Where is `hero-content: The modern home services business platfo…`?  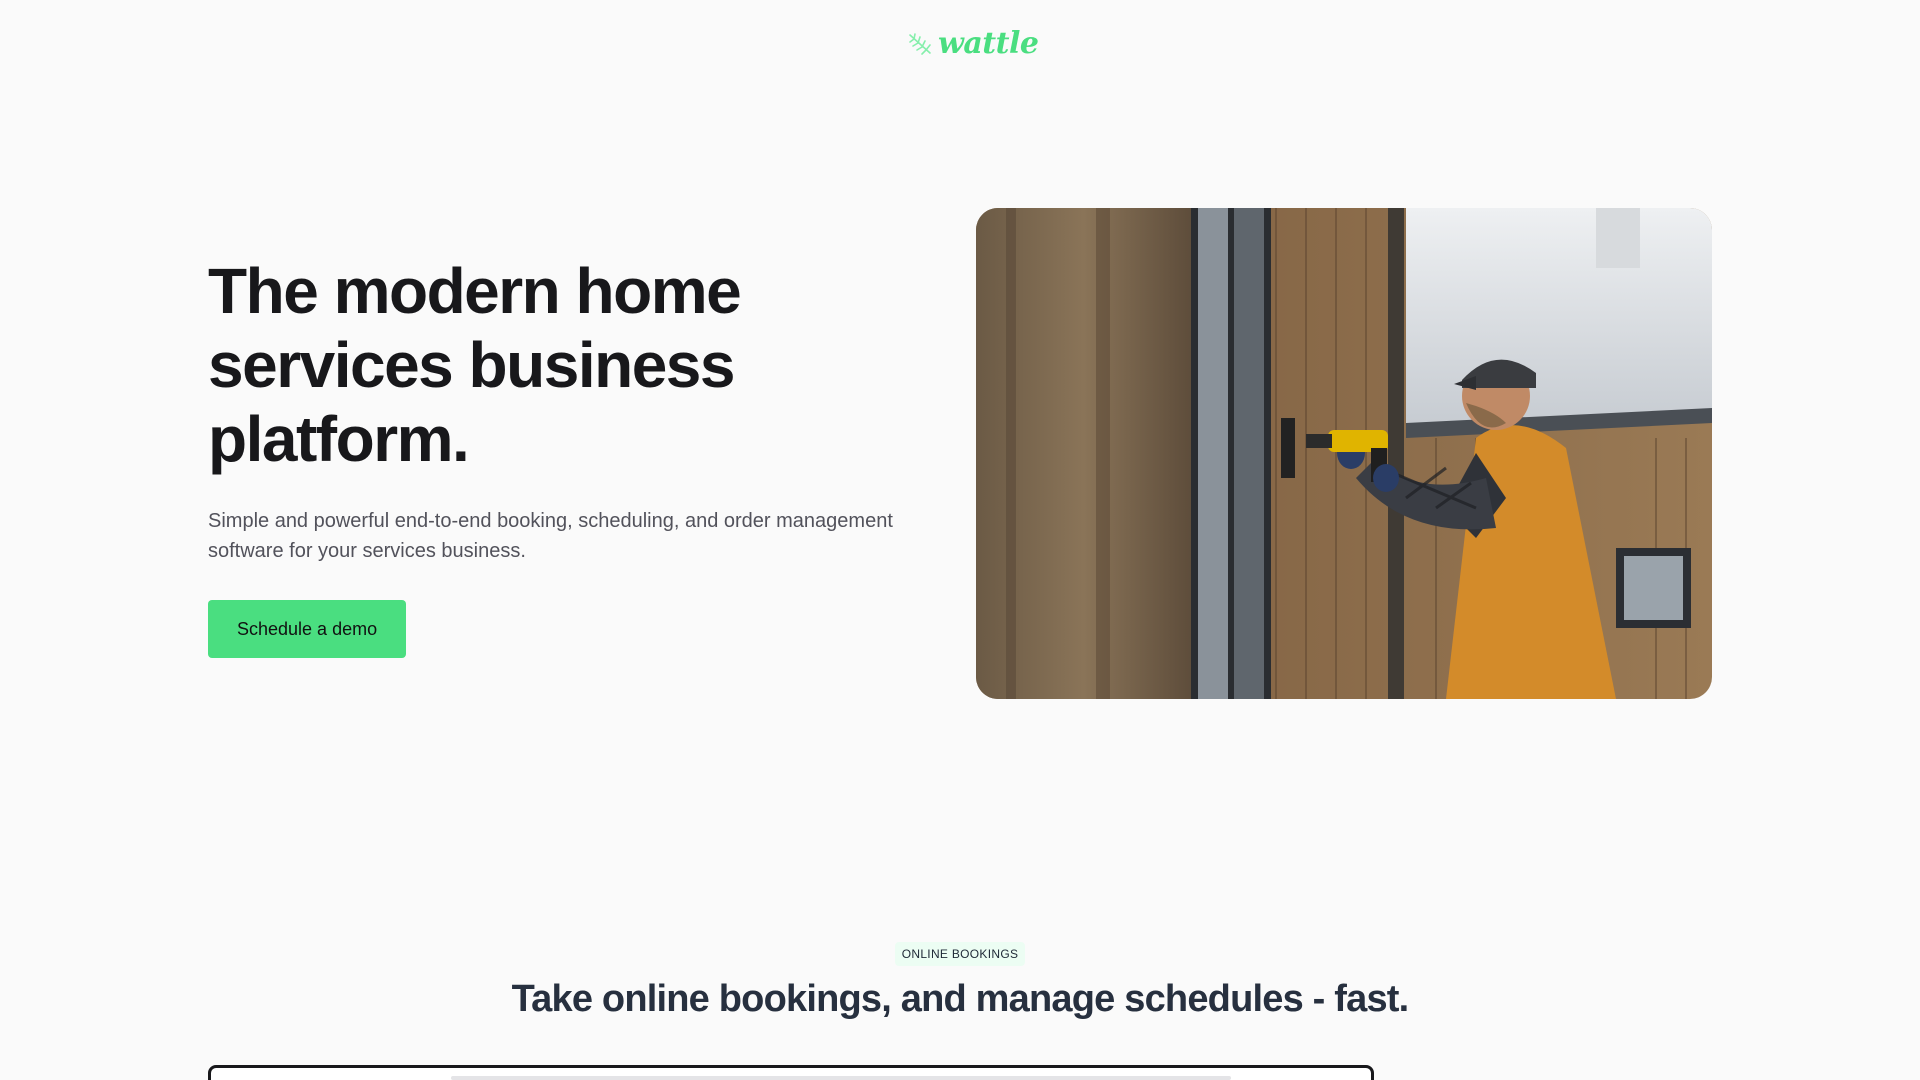 hero-content: The modern home services business platfo… is located at coordinates (588, 456).